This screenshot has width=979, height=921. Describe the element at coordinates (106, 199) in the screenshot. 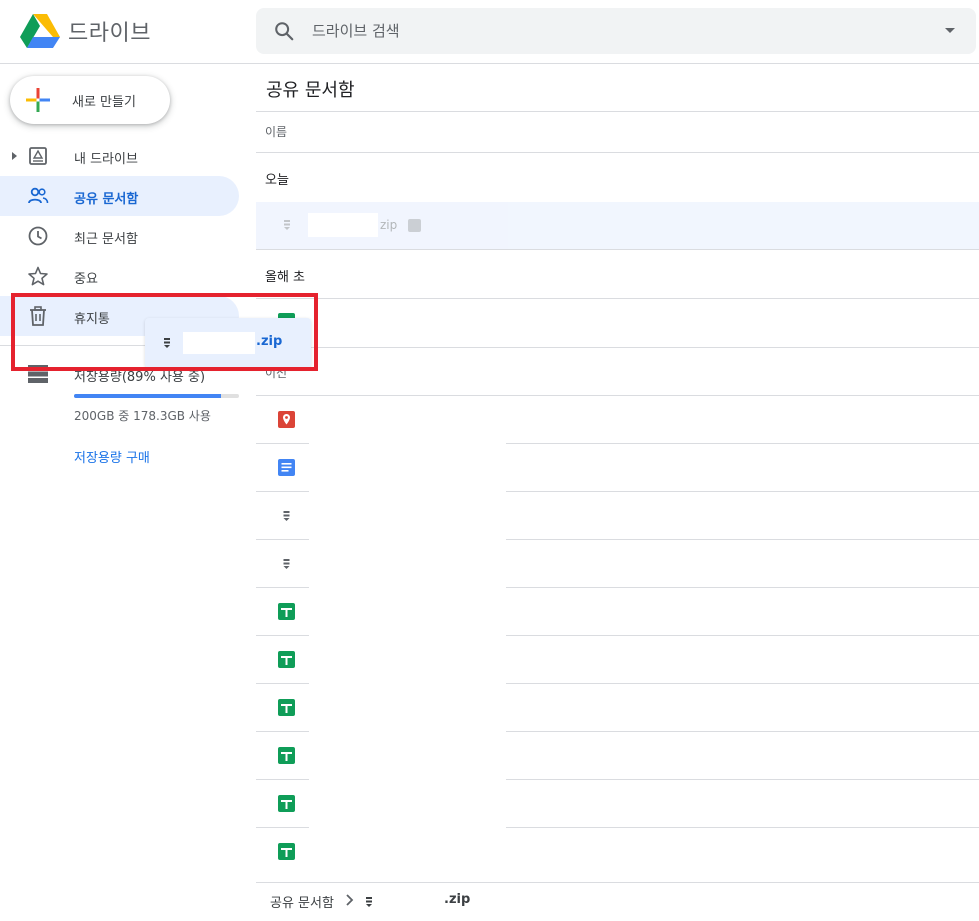

I see `sidebar-item-label: 공유 문서함` at that location.